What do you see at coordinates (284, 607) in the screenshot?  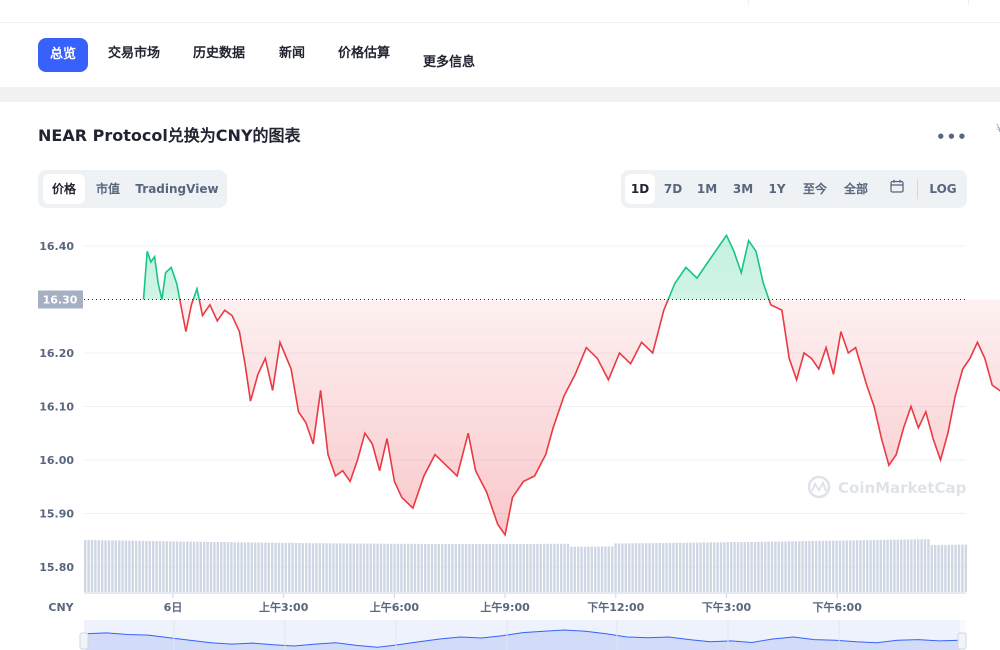 I see `x-tick-label: 上午3:00` at bounding box center [284, 607].